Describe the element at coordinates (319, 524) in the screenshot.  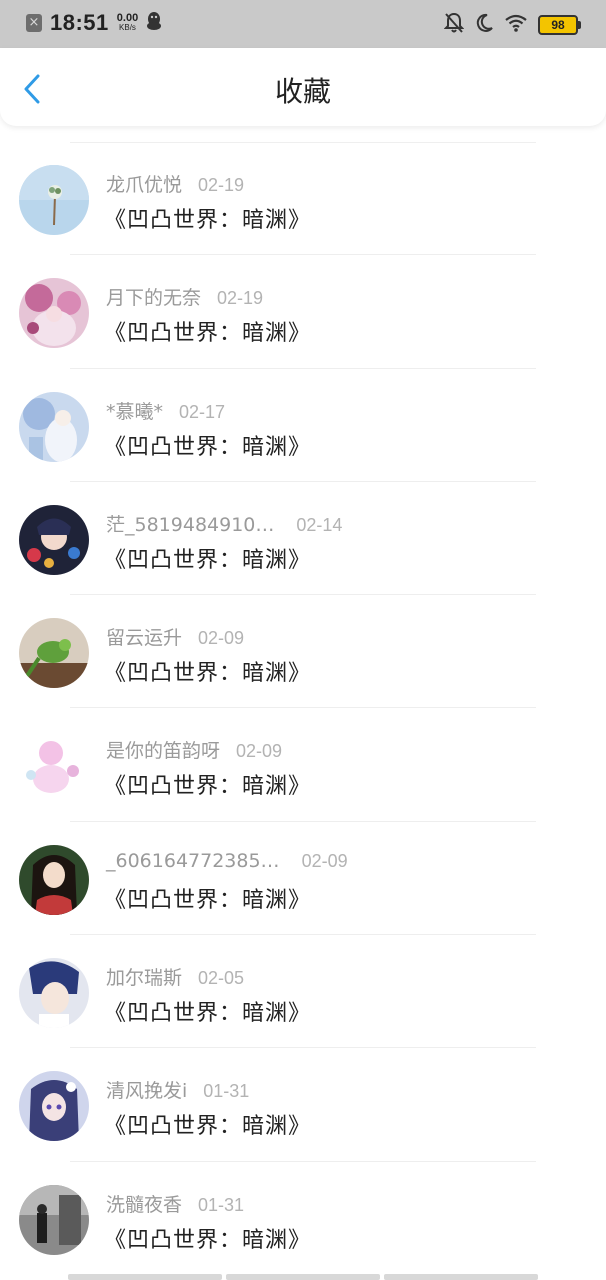
I see `item-date: 02-14` at that location.